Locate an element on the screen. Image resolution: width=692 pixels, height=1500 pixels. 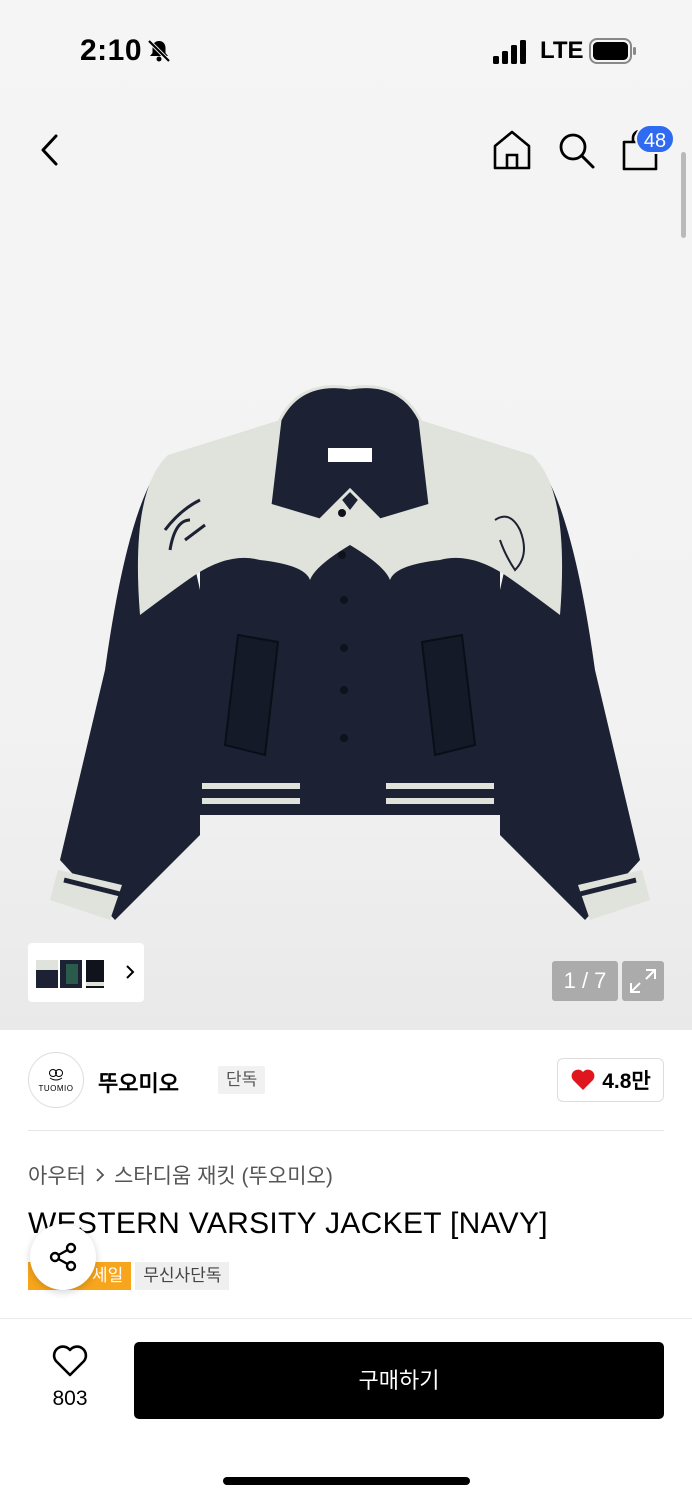
product-title: WESTERN VARSITY JACKET [NAVY] is located at coordinates (288, 1223).